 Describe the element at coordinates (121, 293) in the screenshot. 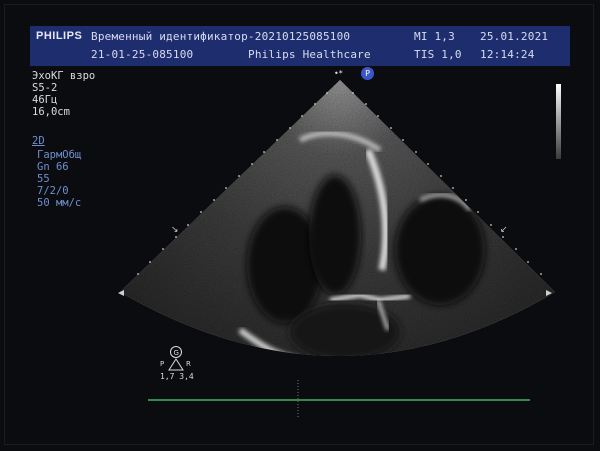

I see `left-depth-arrow` at that location.